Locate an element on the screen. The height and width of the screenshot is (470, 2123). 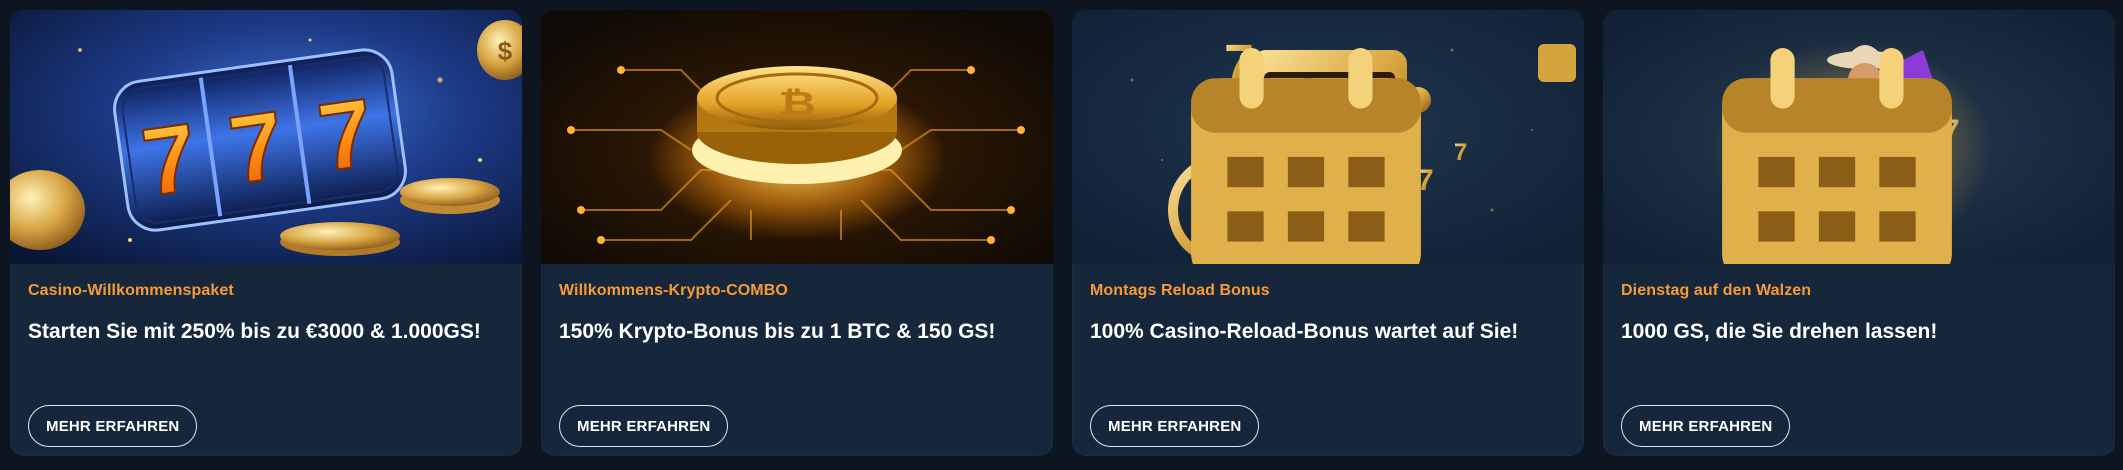
promo-category: Willkommens-Krypto-COMBO is located at coordinates (673, 290).